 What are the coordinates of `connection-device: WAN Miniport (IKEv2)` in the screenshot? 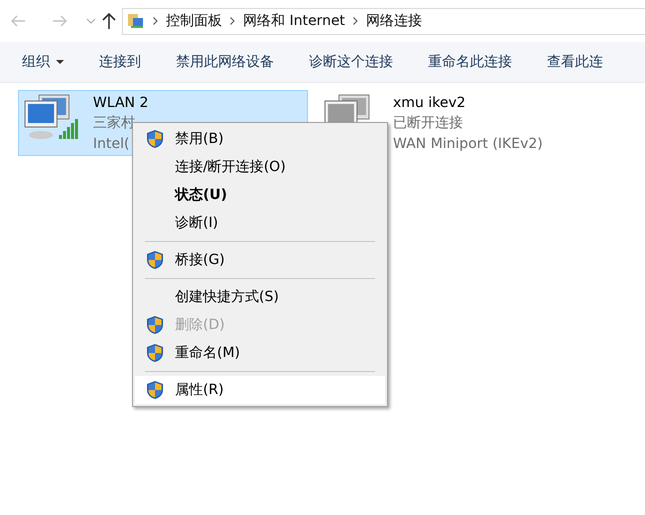 It's located at (468, 144).